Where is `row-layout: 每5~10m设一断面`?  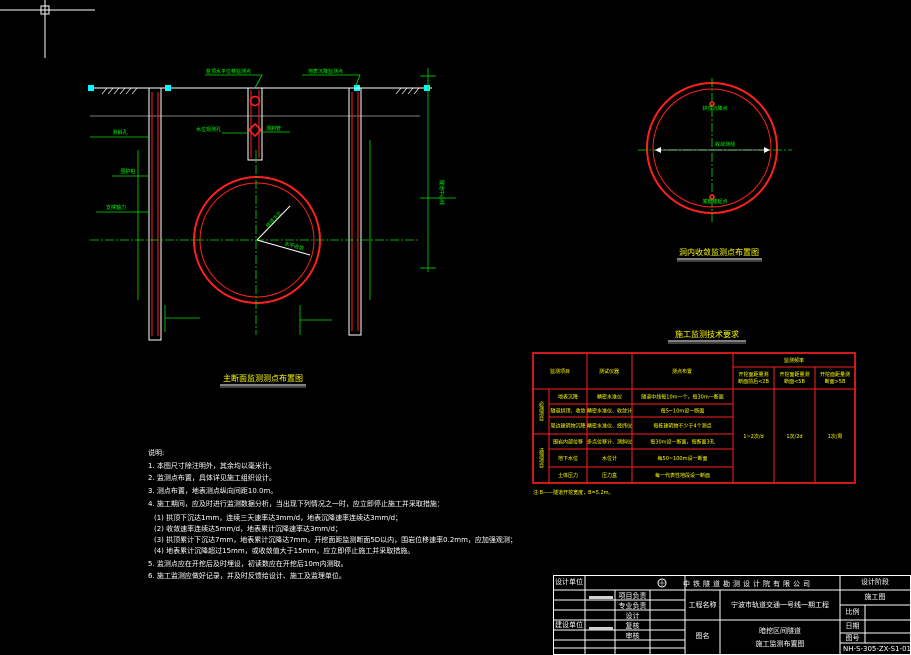 row-layout: 每5~10m设一断面 is located at coordinates (683, 411).